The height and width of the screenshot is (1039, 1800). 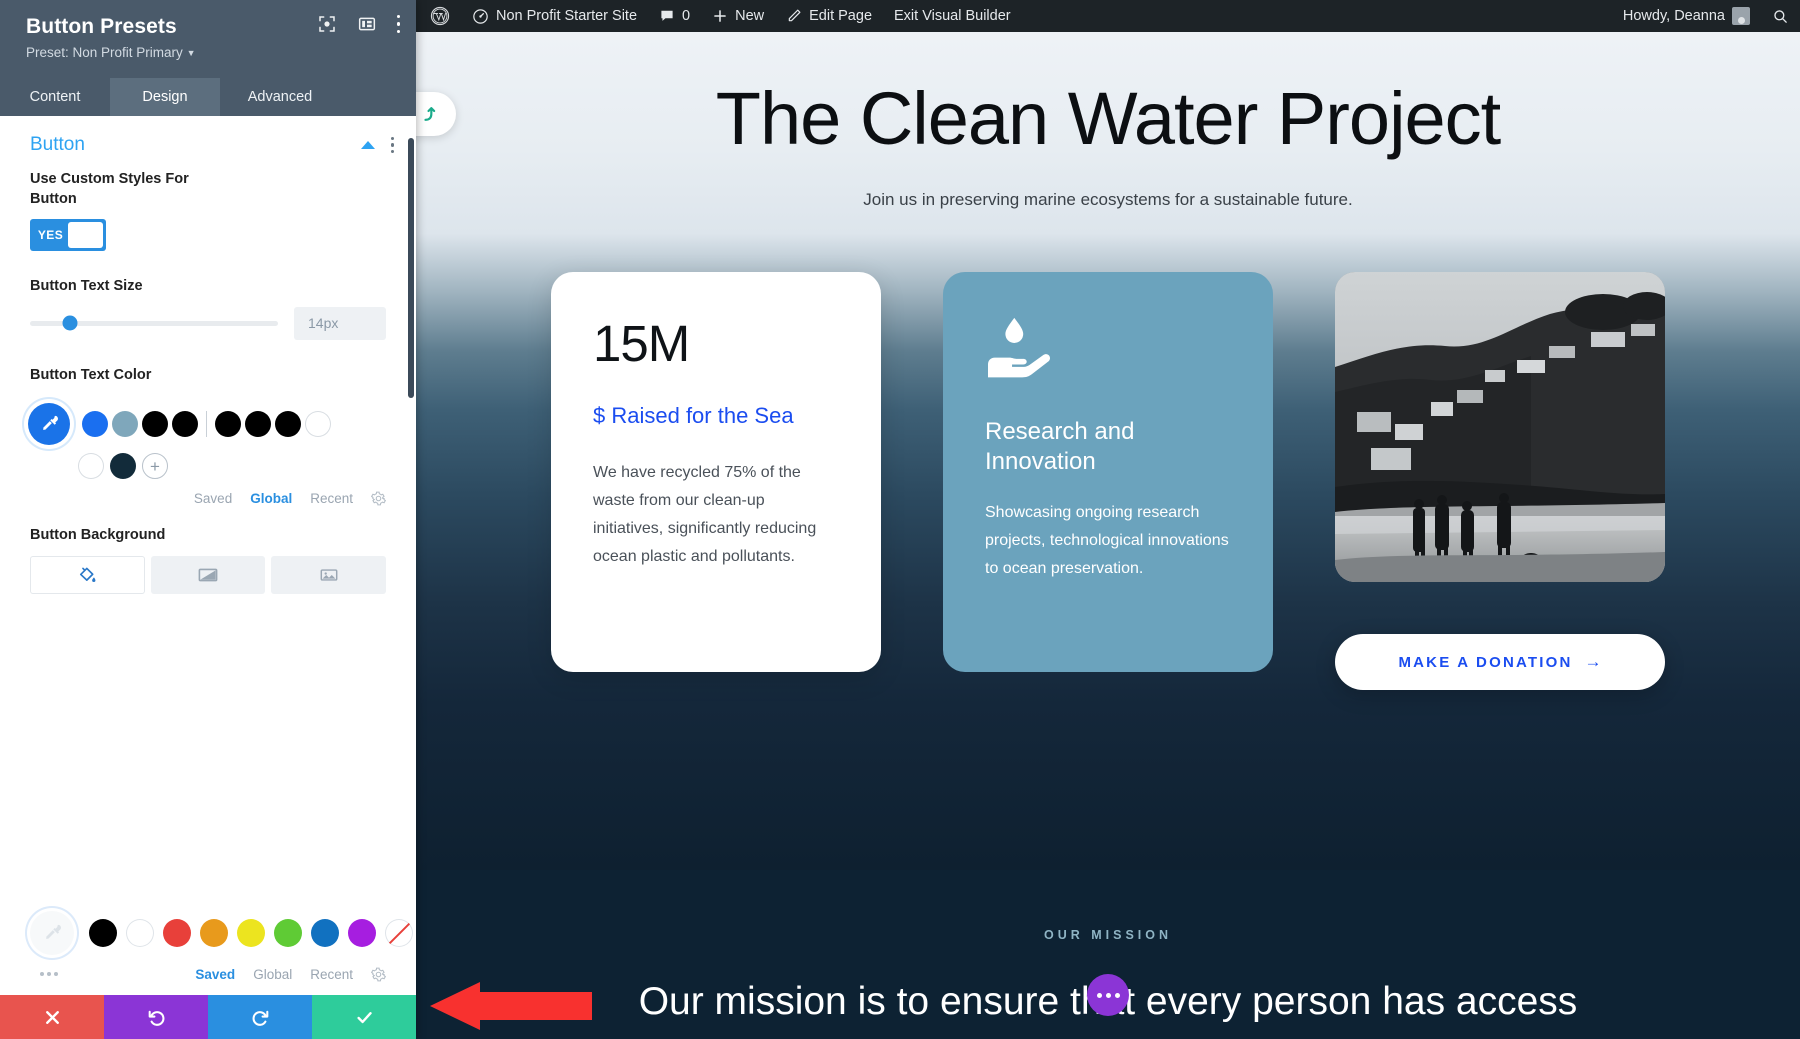 I want to click on arrow-right-icon: →, so click(x=1593, y=661).